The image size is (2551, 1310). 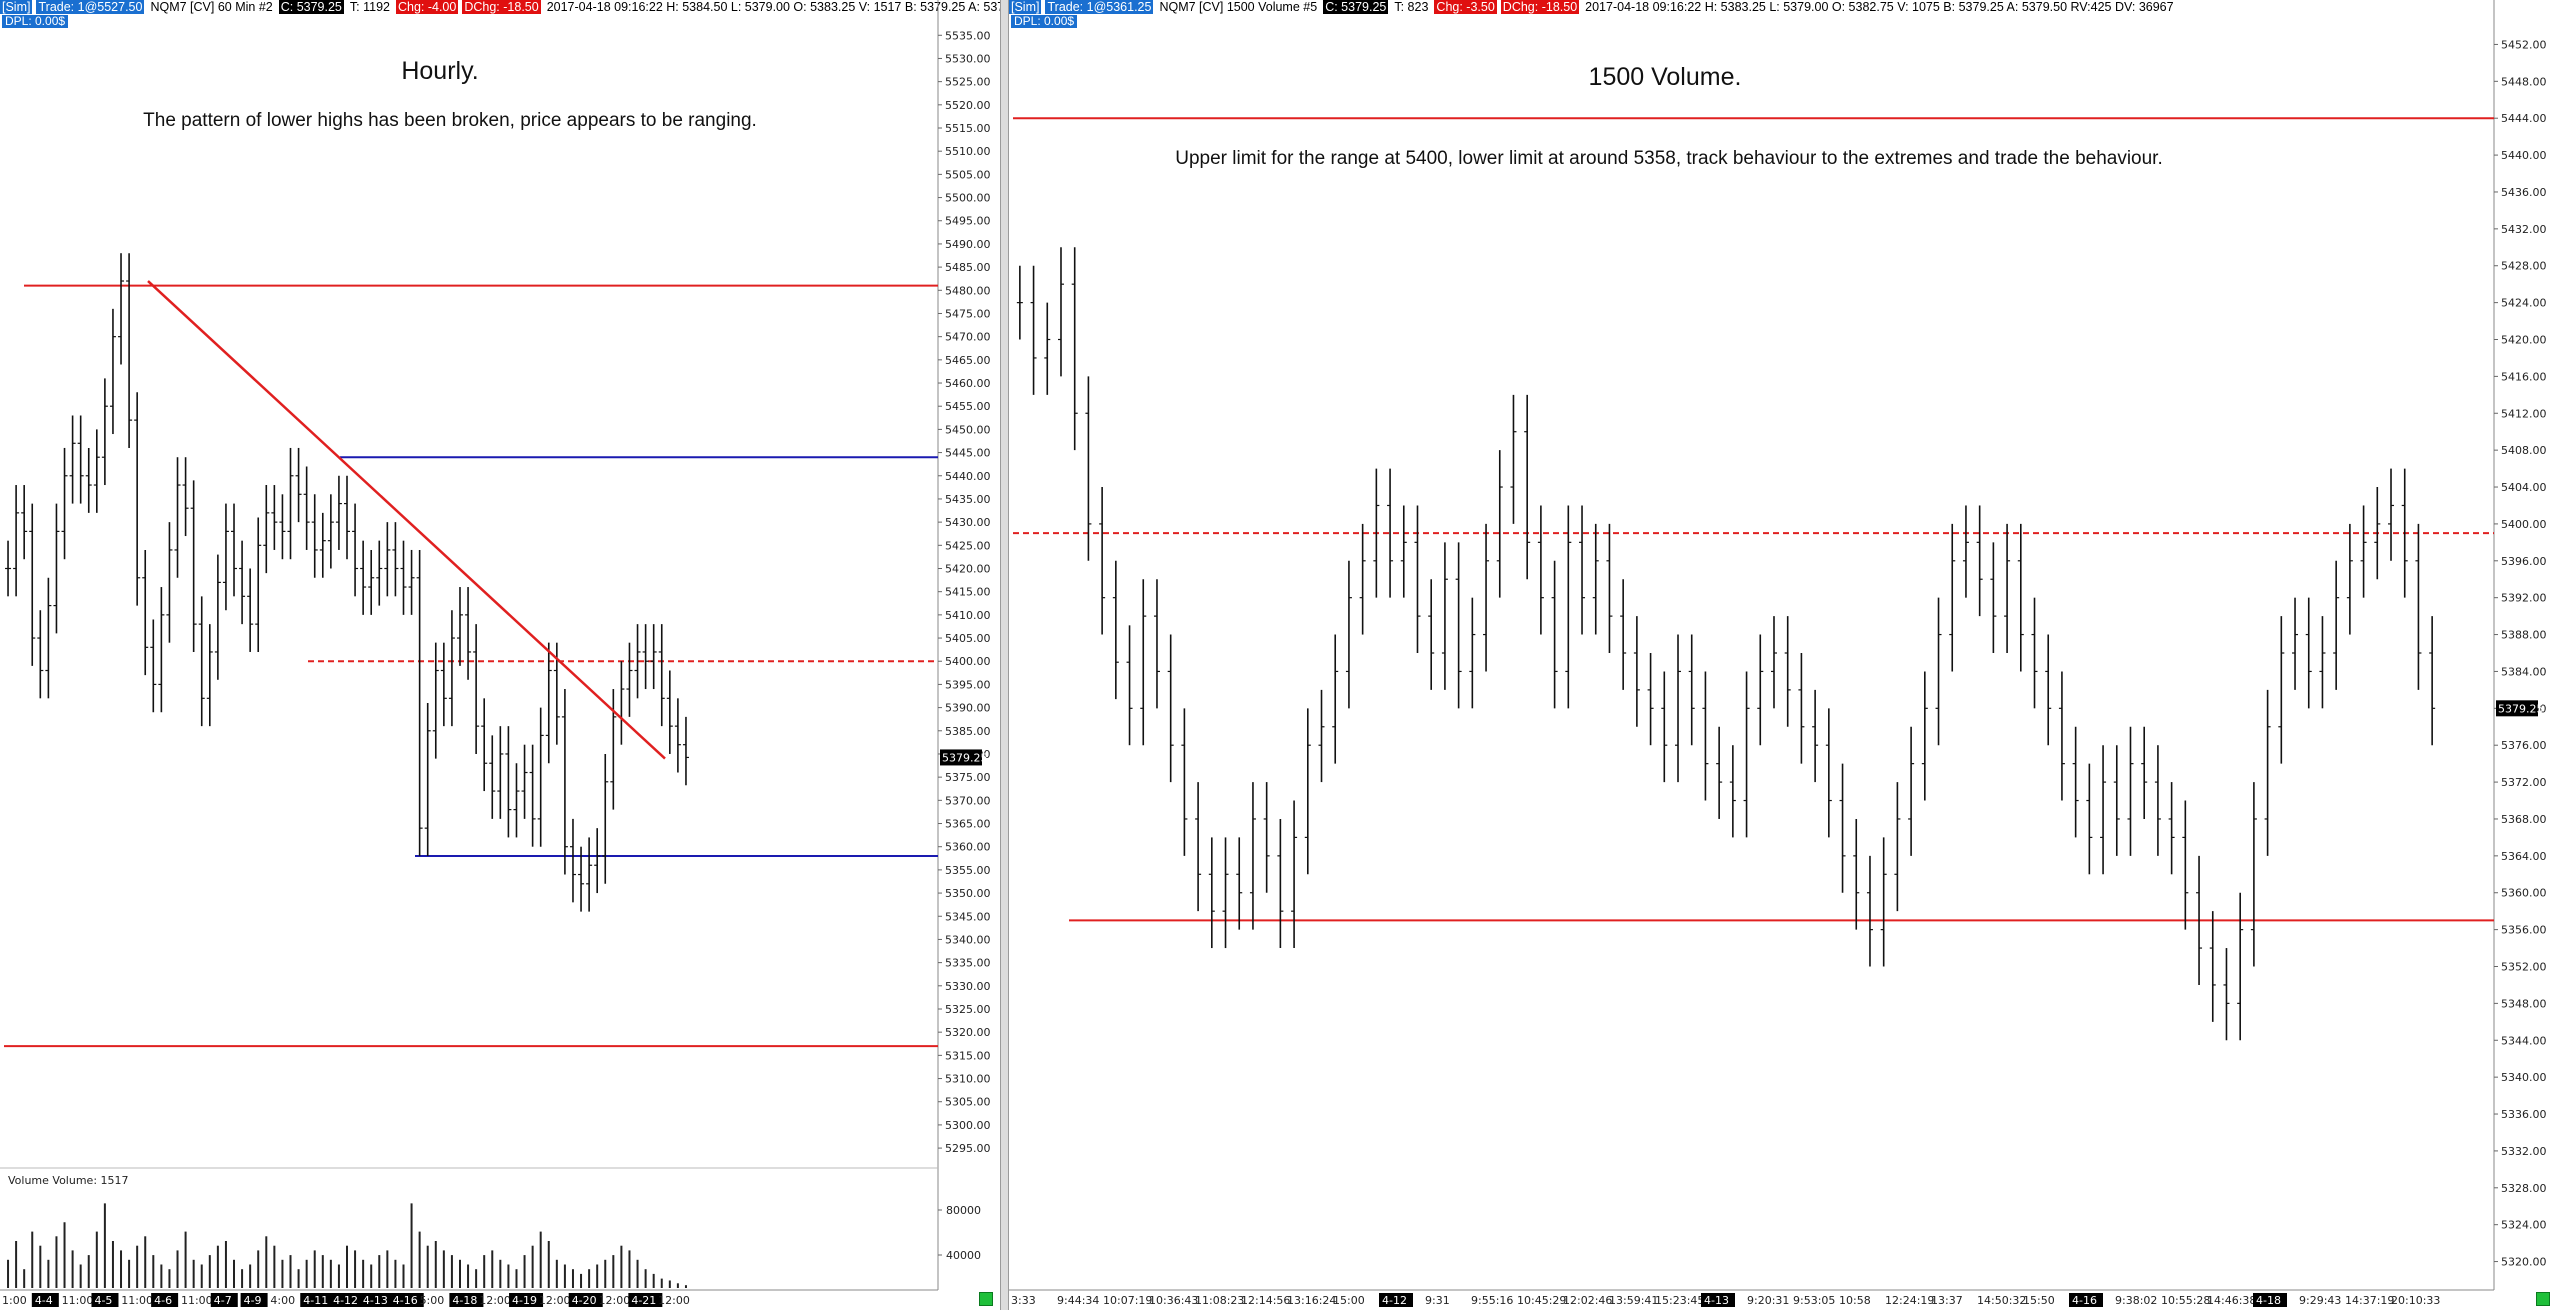 I want to click on price-tick-label: 5392.00, so click(x=2524, y=598).